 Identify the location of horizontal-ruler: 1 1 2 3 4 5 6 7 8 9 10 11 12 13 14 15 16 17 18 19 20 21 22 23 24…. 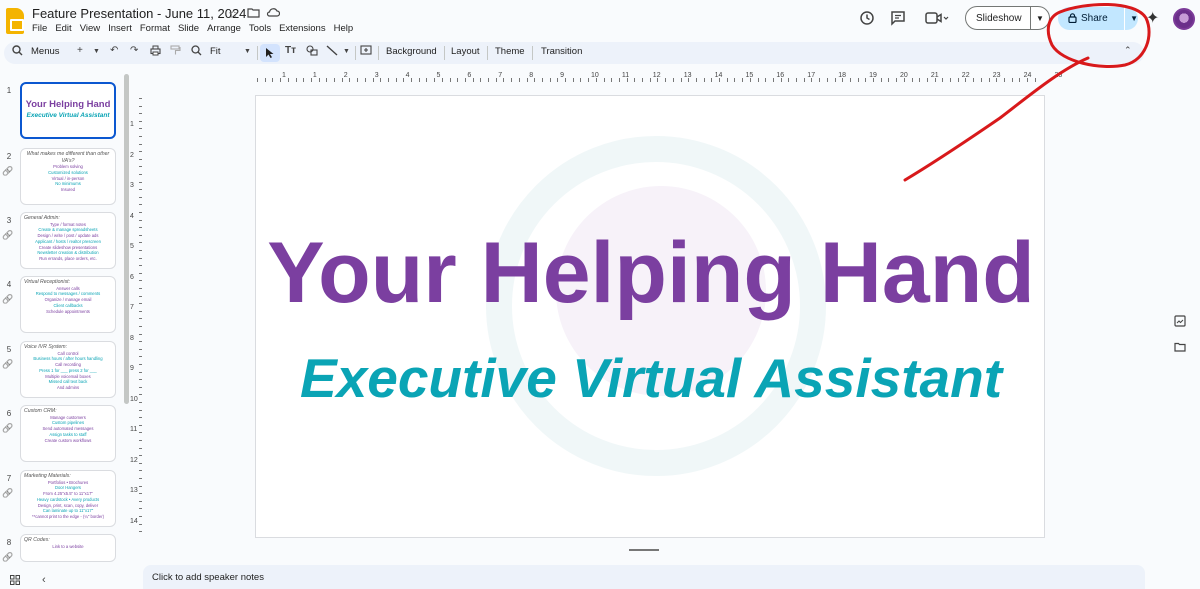
(658, 77).